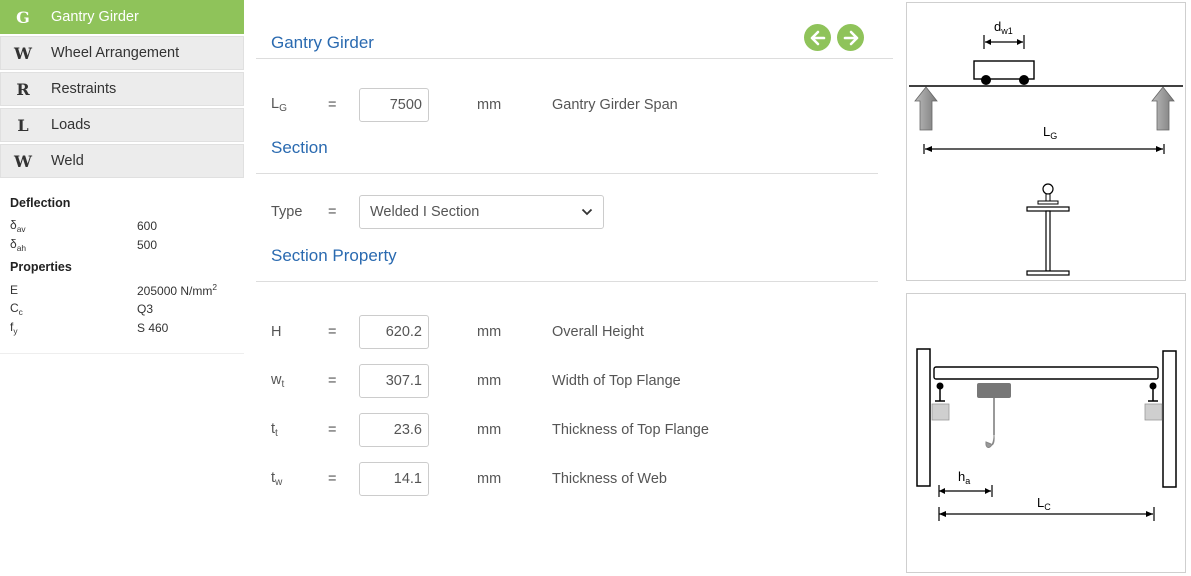 The height and width of the screenshot is (576, 1191). I want to click on lg-dimension: LG, so click(1044, 139).